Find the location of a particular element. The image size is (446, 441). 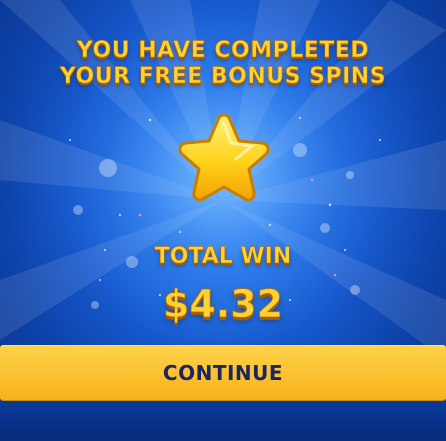

star-icon is located at coordinates (224, 157).